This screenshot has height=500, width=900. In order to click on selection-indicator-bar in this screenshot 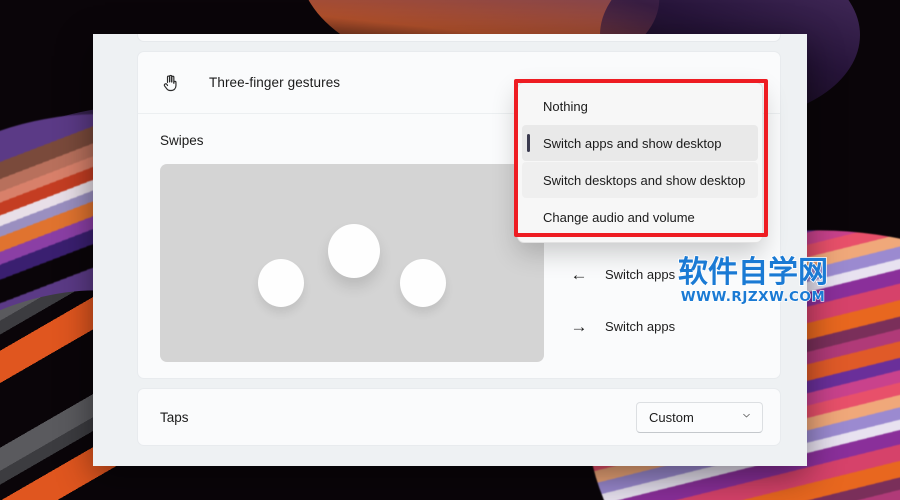, I will do `click(528, 143)`.